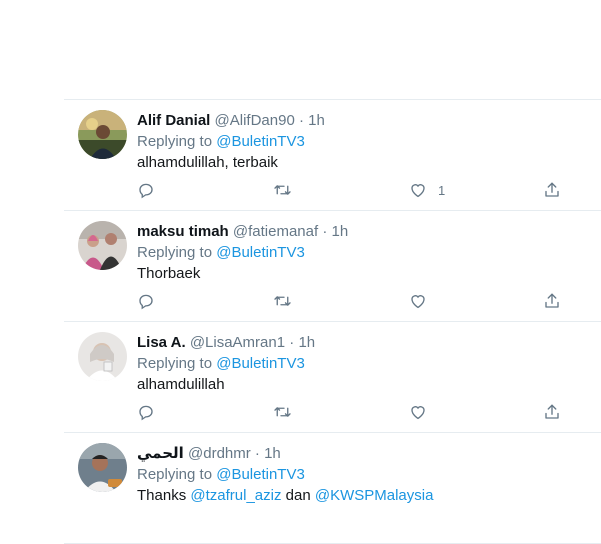 Image resolution: width=601 pixels, height=544 pixels. What do you see at coordinates (298, 495) in the screenshot?
I see `text-middle: dan` at bounding box center [298, 495].